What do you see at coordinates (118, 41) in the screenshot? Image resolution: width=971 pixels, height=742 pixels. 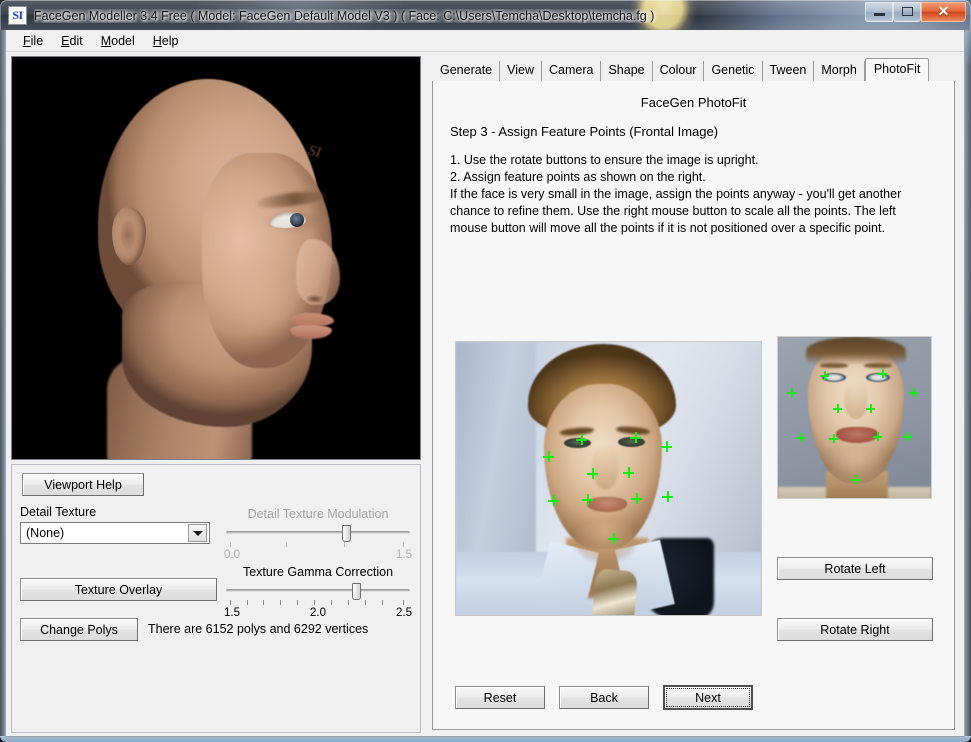 I see `menu-item-model: Model` at bounding box center [118, 41].